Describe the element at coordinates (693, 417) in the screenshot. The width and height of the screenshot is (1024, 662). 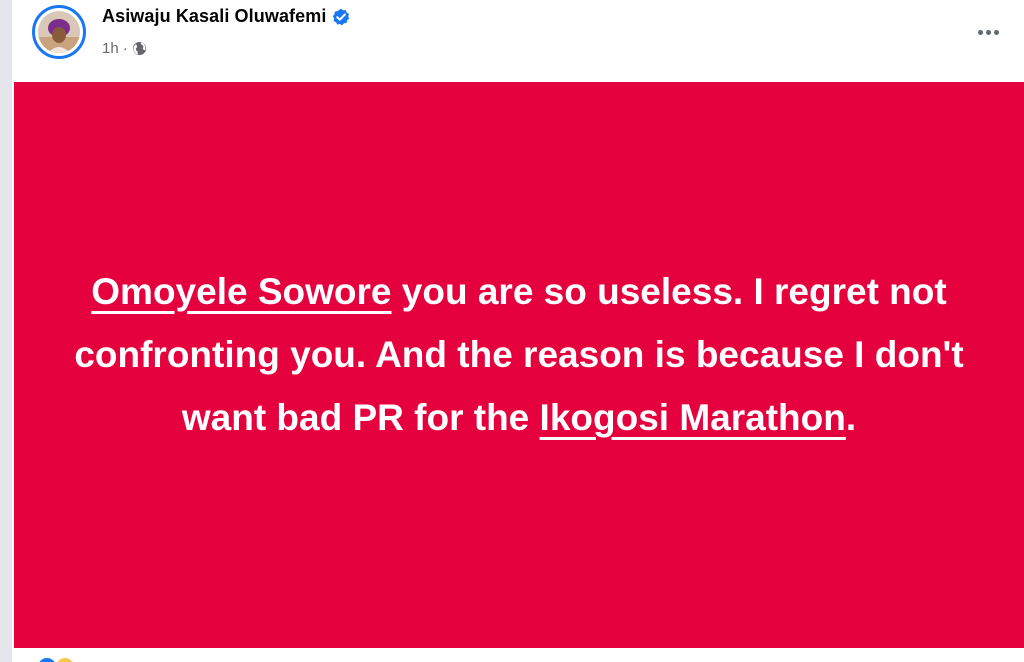
I see `mention-link-ikogosi-marathon: Ikogosi Marathon` at that location.